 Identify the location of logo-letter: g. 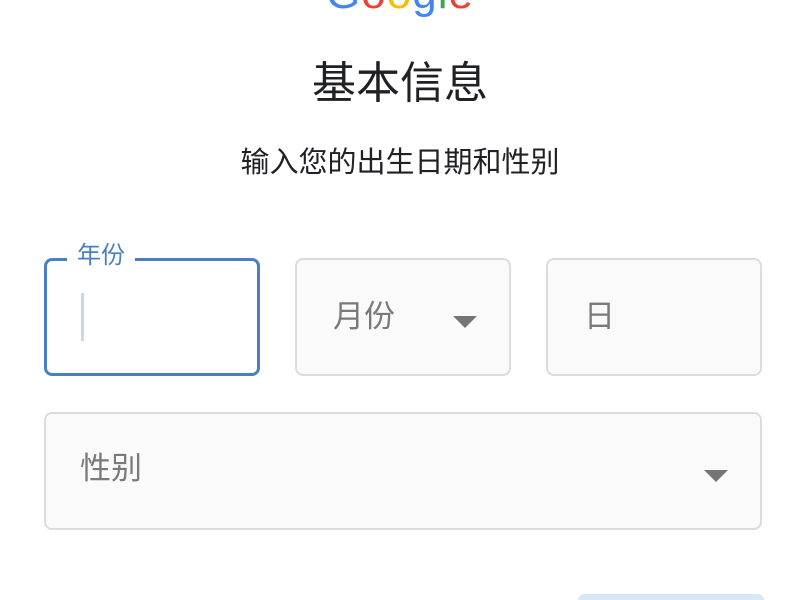
(424, 9).